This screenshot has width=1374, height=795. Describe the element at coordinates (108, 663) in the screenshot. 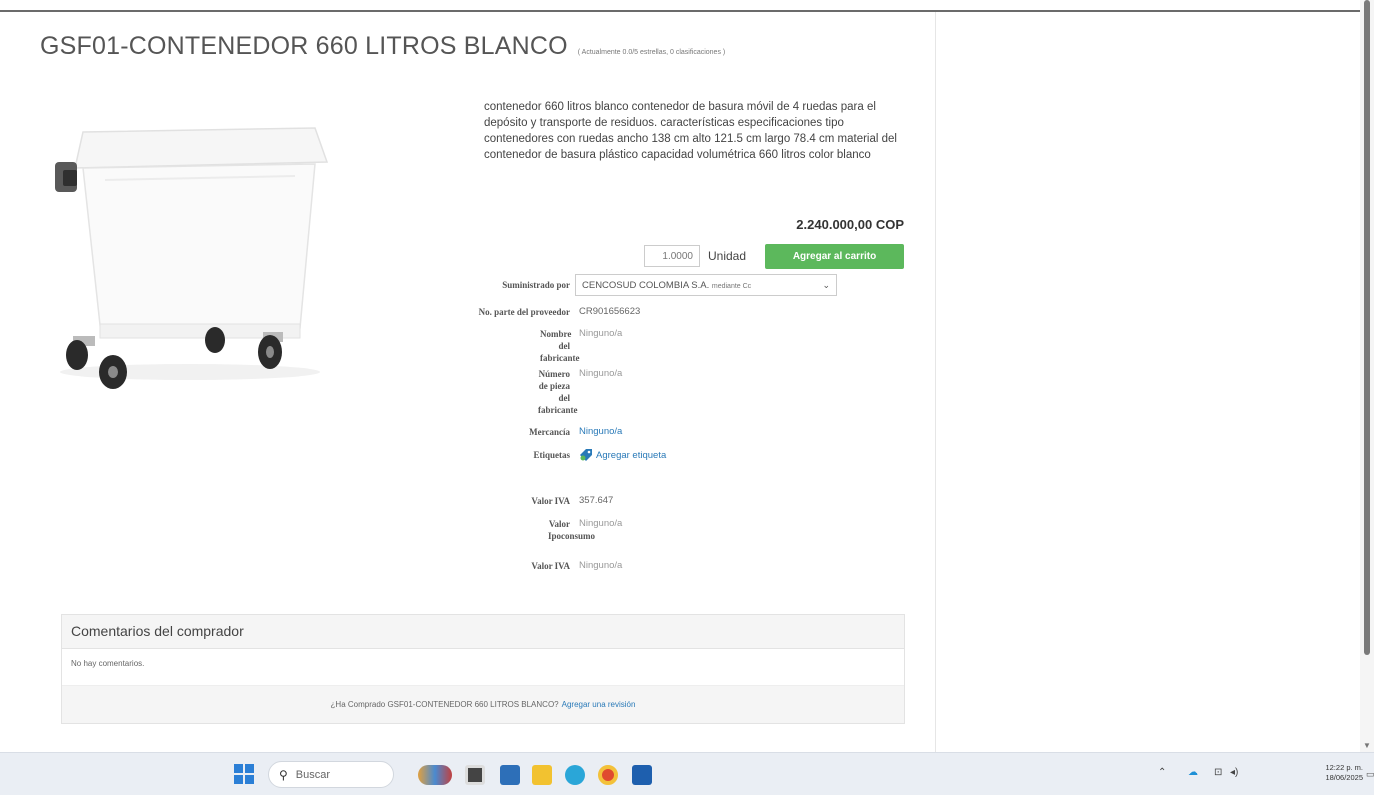

I see `comments-empty-text: No hay comentarios.` at that location.